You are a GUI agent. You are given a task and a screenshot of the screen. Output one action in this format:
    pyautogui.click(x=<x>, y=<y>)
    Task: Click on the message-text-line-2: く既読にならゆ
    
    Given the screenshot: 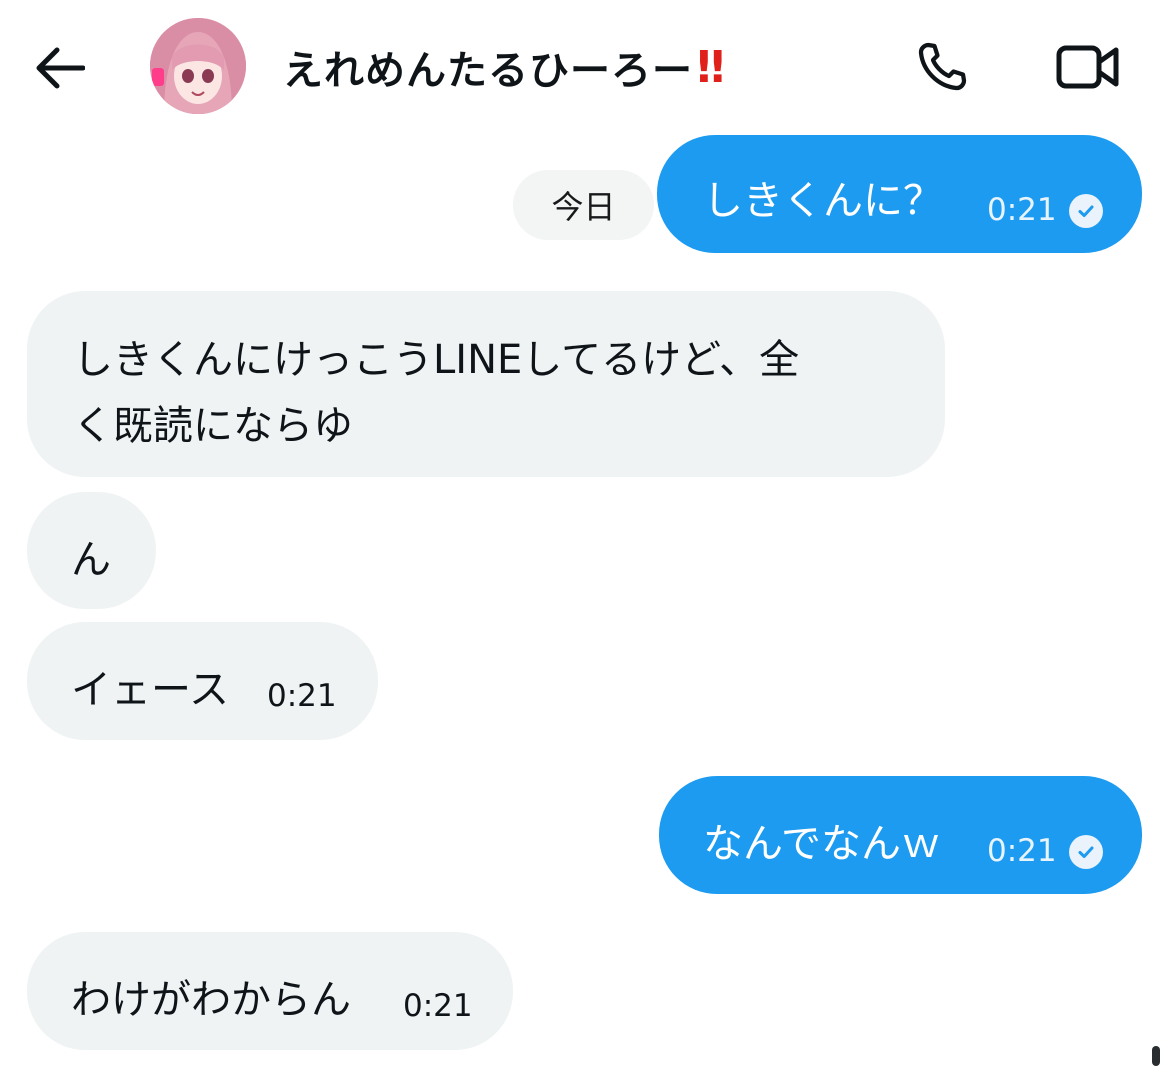 What is the action you would take?
    pyautogui.click(x=213, y=426)
    